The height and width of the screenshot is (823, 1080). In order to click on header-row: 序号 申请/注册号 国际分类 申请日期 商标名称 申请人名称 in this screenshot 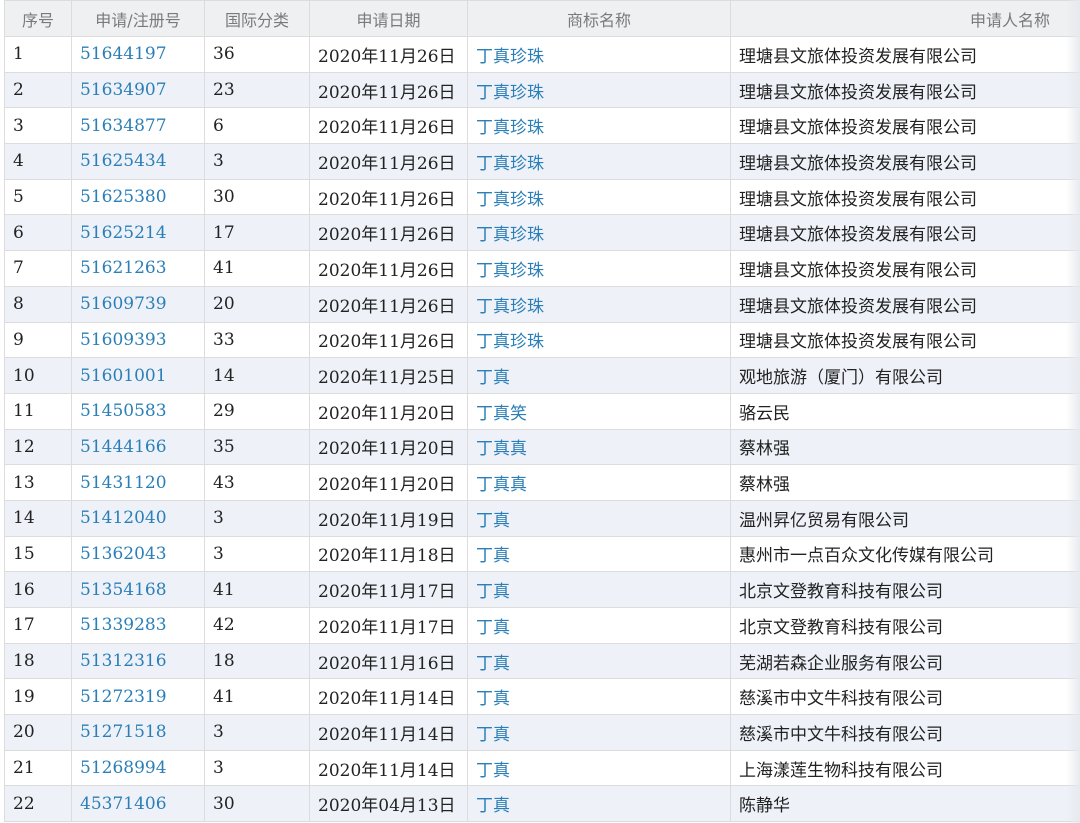, I will do `click(542, 18)`.